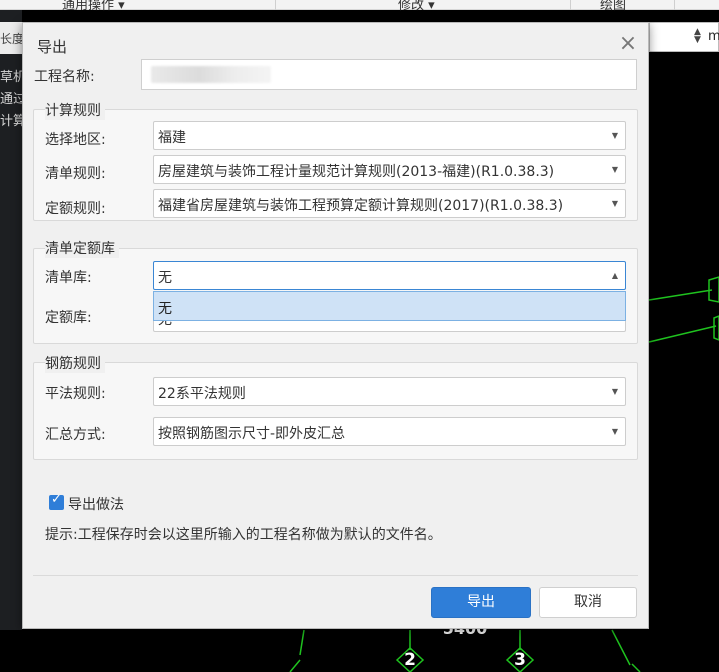 This screenshot has width=719, height=672. Describe the element at coordinates (202, 394) in the screenshot. I see `flat-rule-value: 22系平法规则` at that location.